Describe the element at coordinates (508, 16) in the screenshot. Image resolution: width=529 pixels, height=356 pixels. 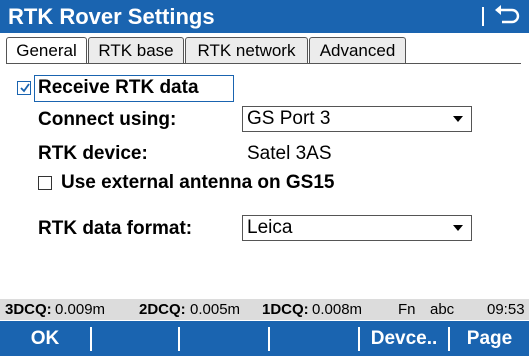
I see `return-arrow-icon` at that location.